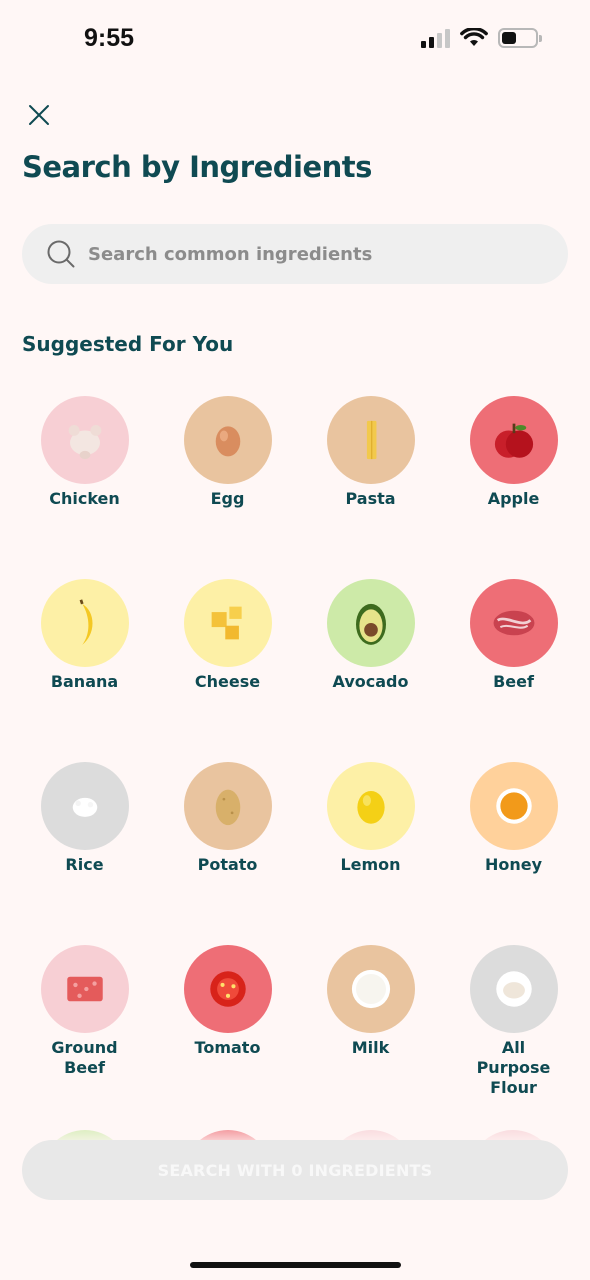  Describe the element at coordinates (370, 670) in the screenshot. I see `ingredient-item: Avocado` at that location.